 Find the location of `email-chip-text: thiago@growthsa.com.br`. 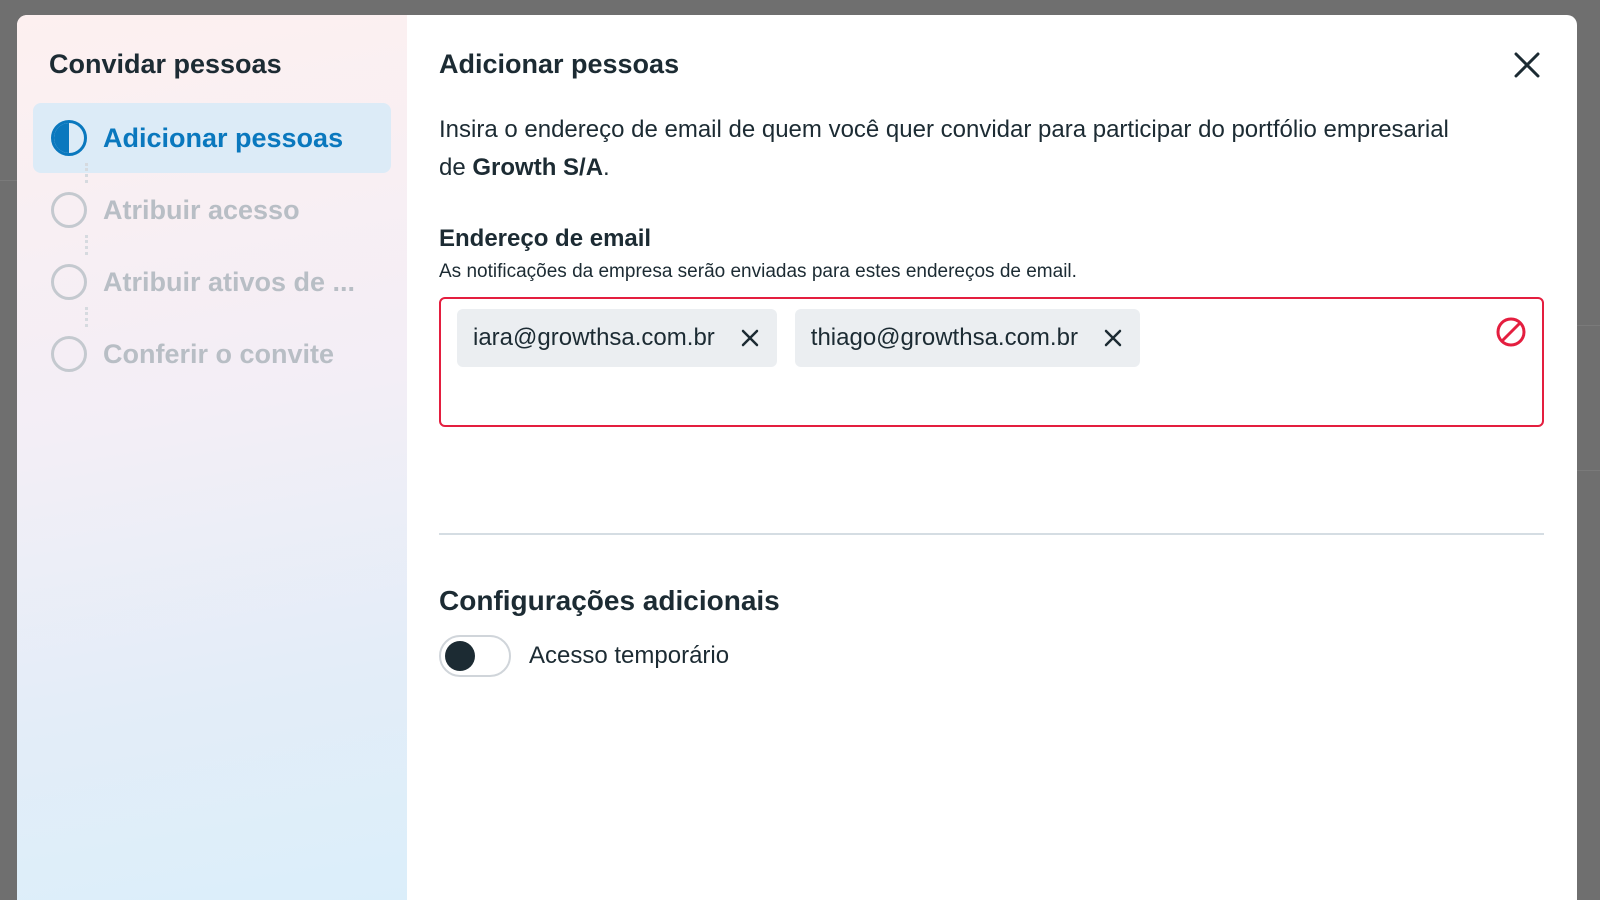

email-chip-text: thiago@growthsa.com.br is located at coordinates (944, 337).